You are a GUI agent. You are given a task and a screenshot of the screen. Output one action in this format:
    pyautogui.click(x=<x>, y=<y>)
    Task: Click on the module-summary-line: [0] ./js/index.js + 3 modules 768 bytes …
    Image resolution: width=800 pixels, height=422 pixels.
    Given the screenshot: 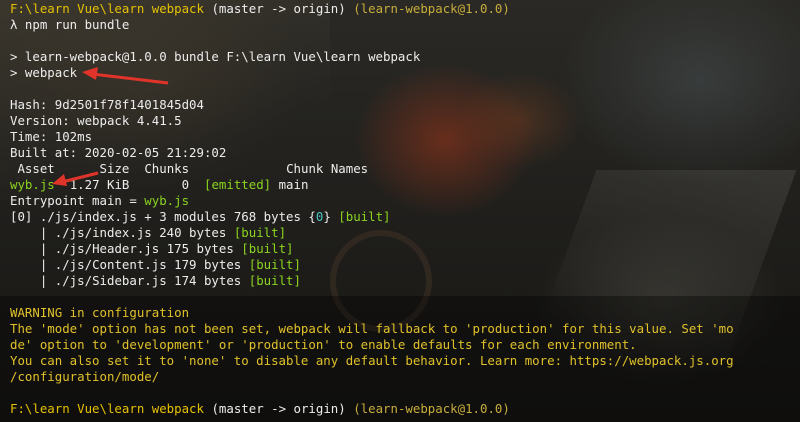 What is the action you would take?
    pyautogui.click(x=404, y=217)
    